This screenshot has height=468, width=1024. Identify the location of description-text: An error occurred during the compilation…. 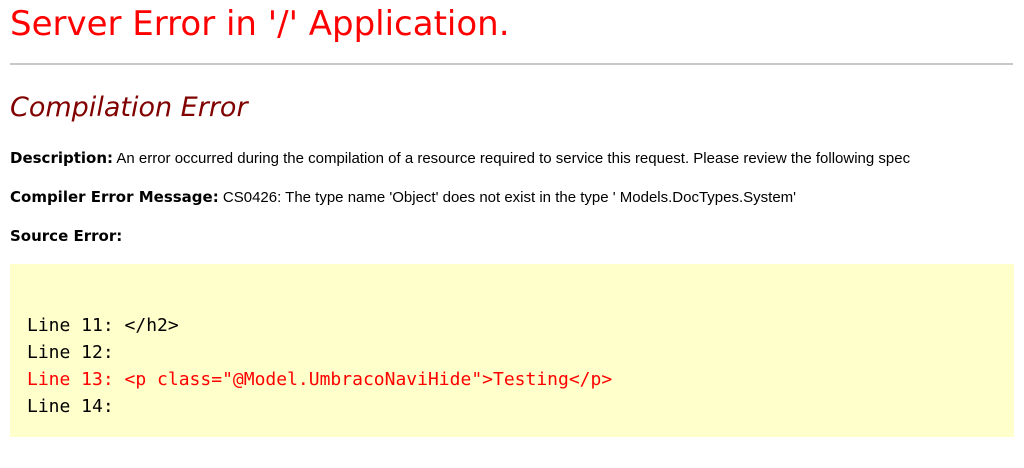
(512, 158).